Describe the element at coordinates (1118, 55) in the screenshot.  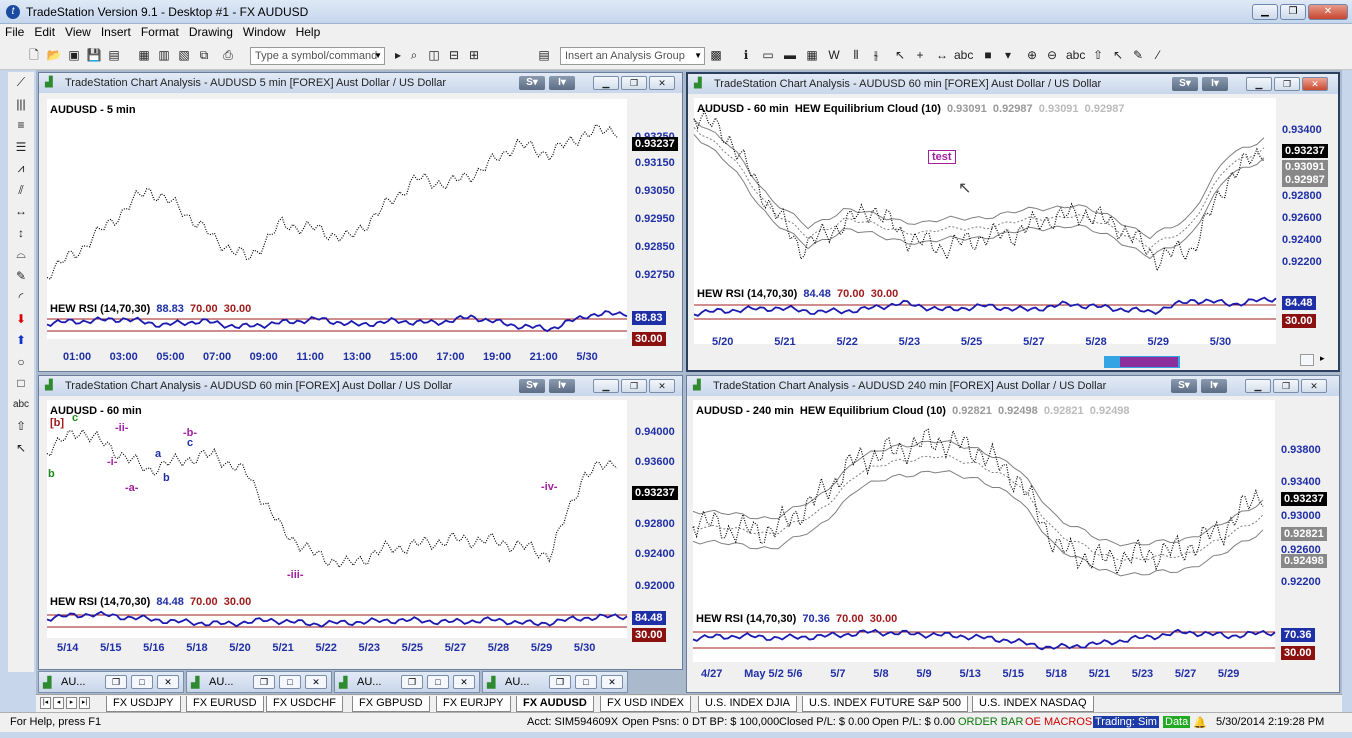
I see `select-icon: ↖` at that location.